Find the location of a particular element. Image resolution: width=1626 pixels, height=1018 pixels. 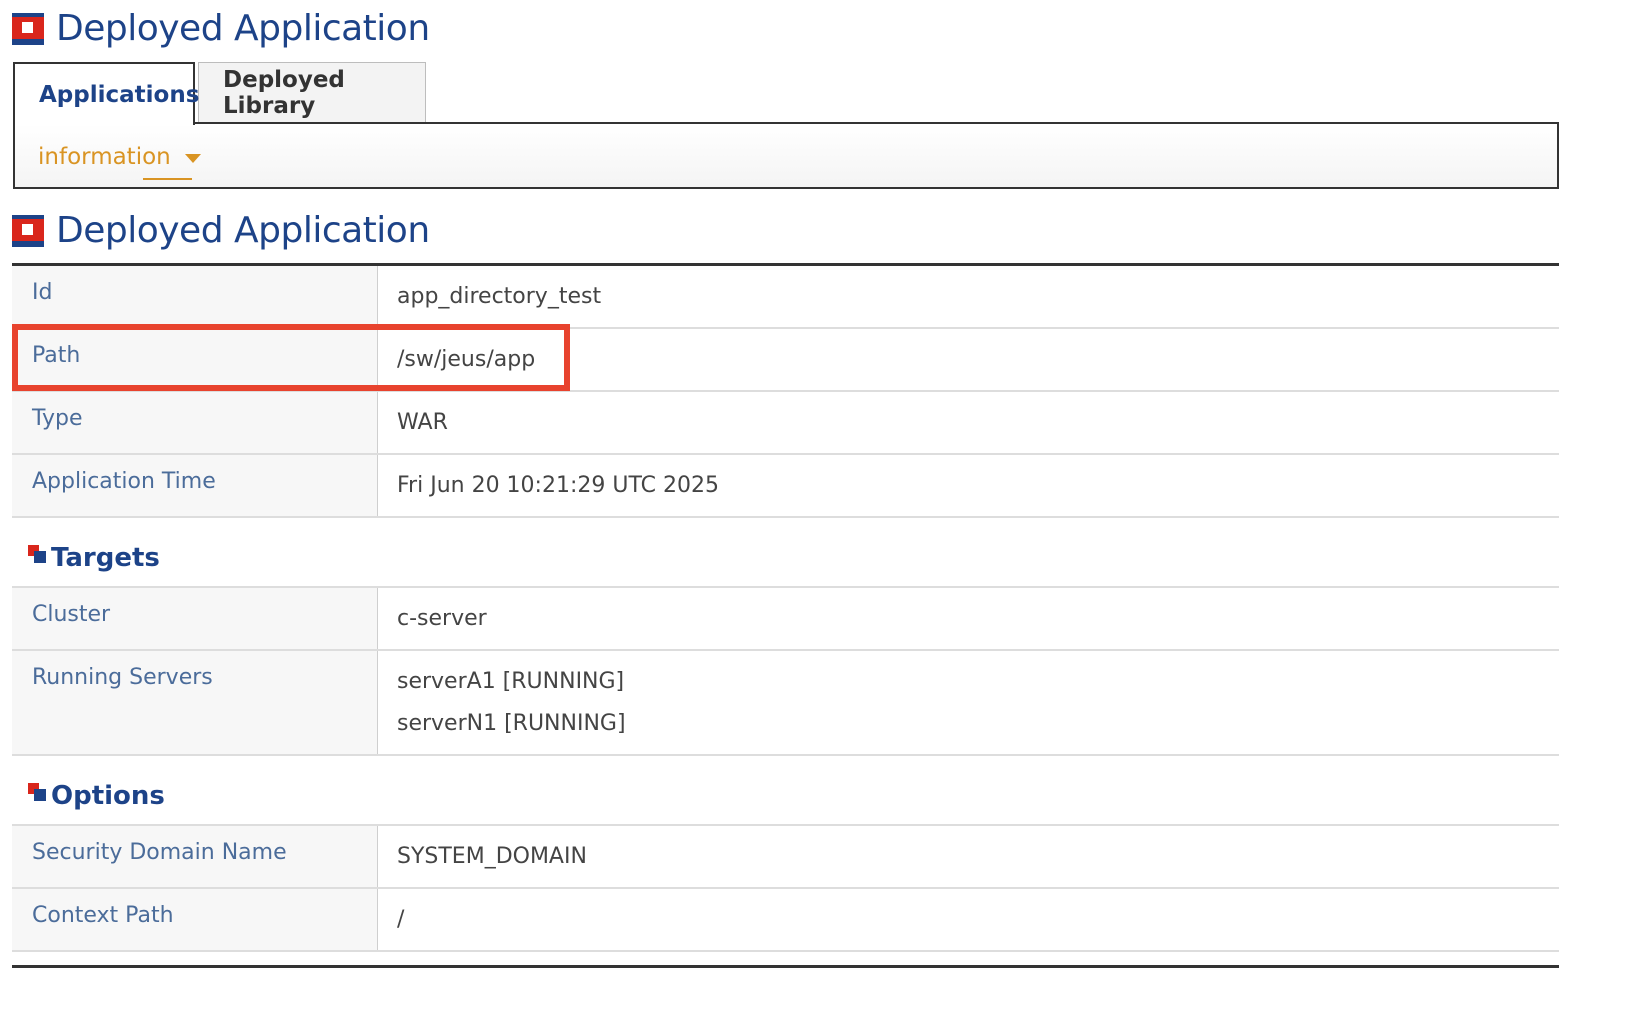

tab-deployed-library: Deployed Library is located at coordinates (312, 92).